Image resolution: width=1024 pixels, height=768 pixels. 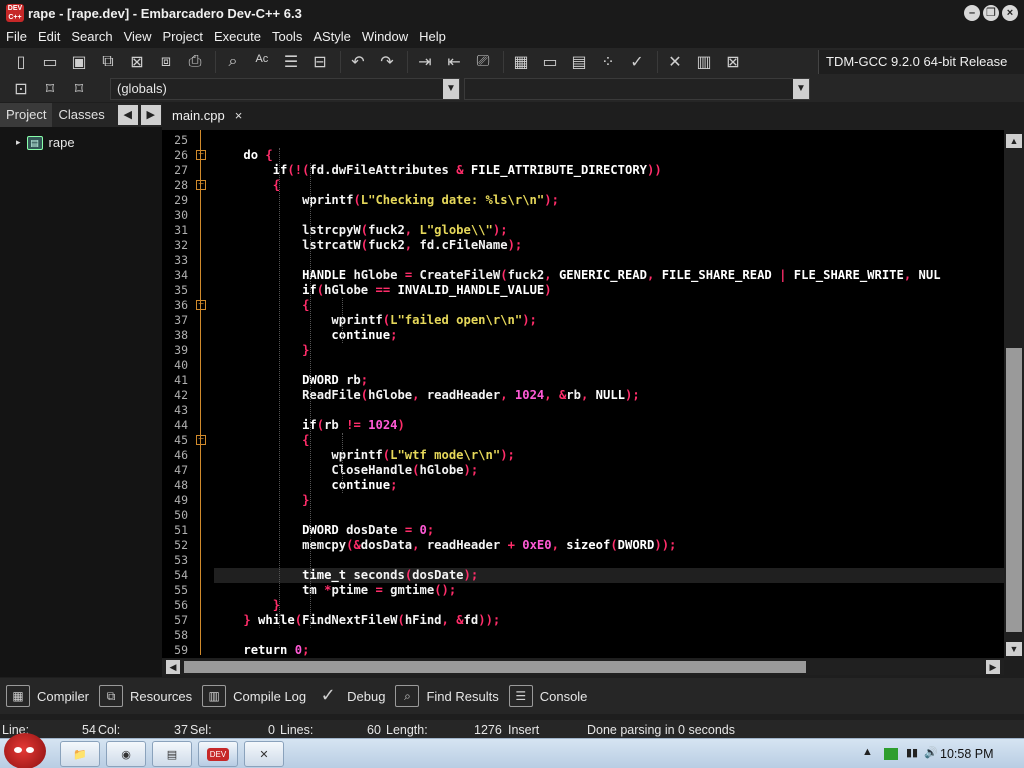 I want to click on rebuild-icon: ⁘, so click(x=608, y=62).